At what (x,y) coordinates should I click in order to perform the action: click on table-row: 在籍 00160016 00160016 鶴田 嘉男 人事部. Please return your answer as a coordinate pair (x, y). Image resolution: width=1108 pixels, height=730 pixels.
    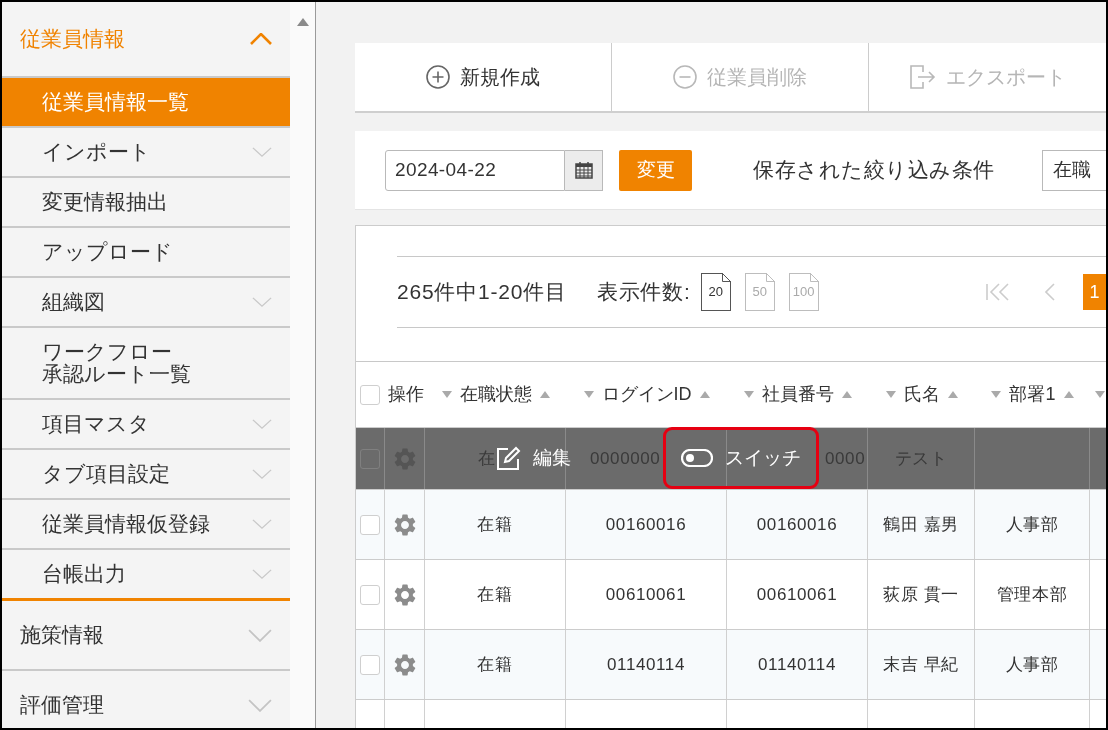
    Looking at the image, I should click on (731, 524).